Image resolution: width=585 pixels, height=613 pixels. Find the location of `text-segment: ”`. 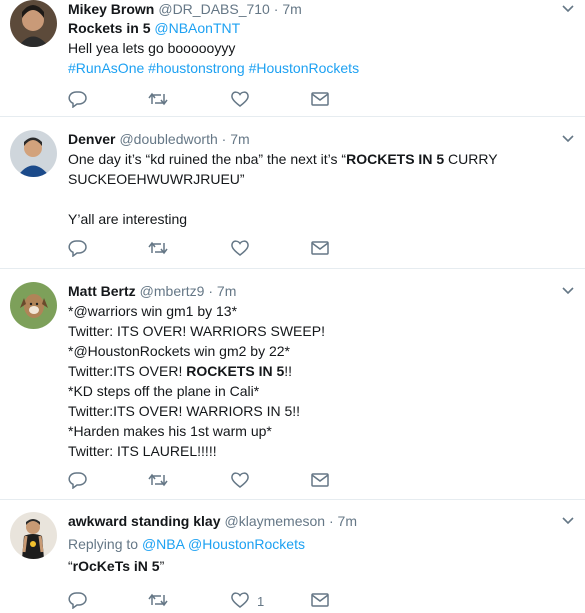

text-segment: ” is located at coordinates (162, 566).